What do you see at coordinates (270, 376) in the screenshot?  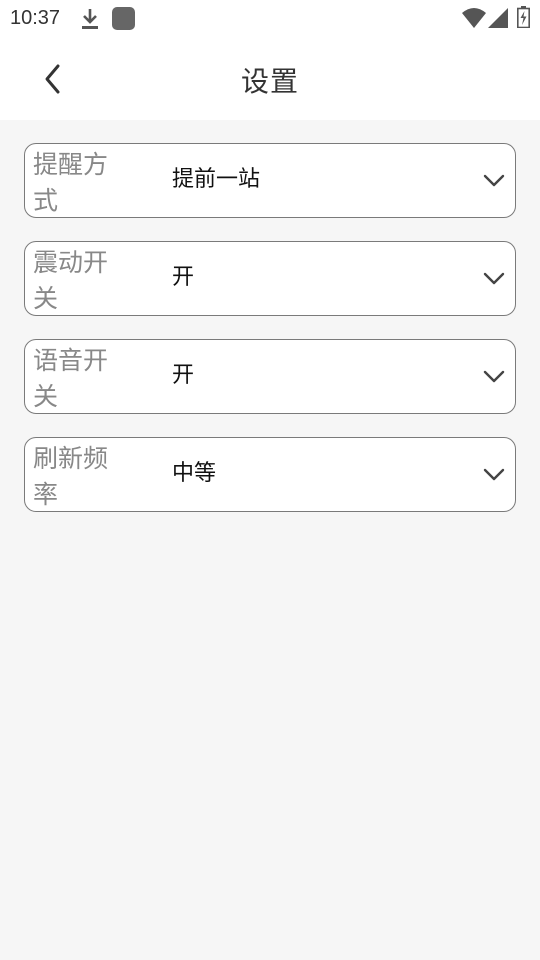 I see `setting-voice-switch: 语音开关 开` at bounding box center [270, 376].